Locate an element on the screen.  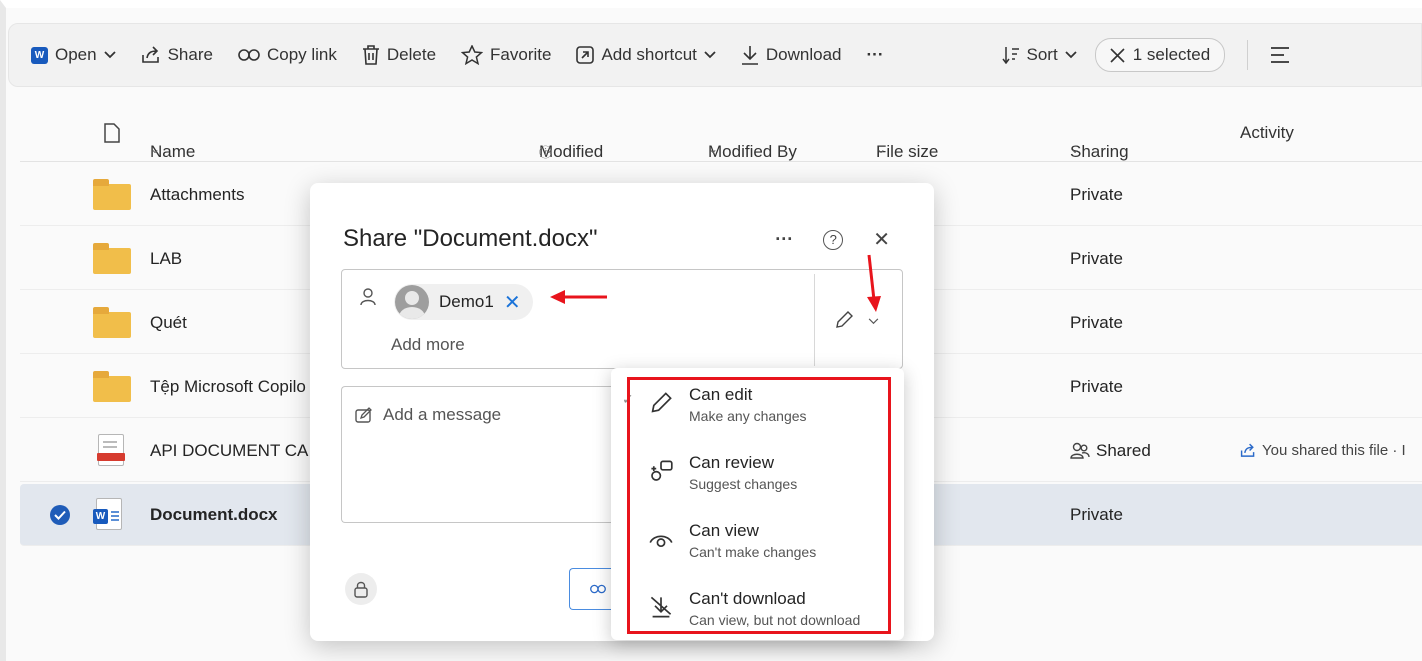
arrow-down-icon is located at coordinates (874, 283).